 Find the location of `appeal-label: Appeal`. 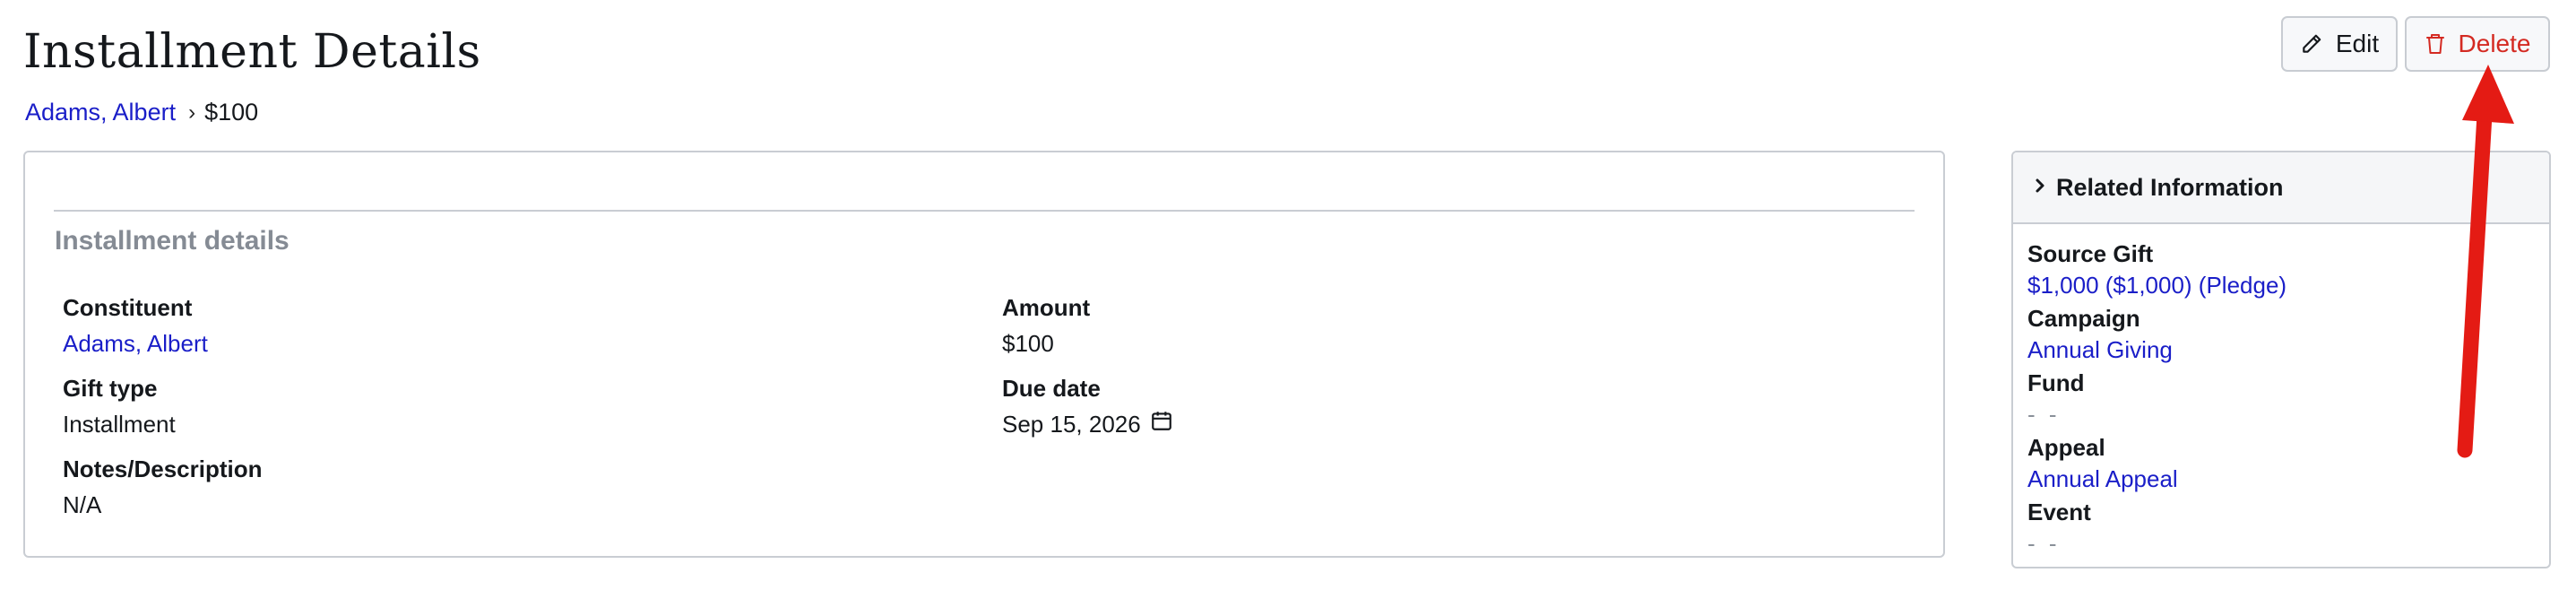

appeal-label: Appeal is located at coordinates (2066, 447).